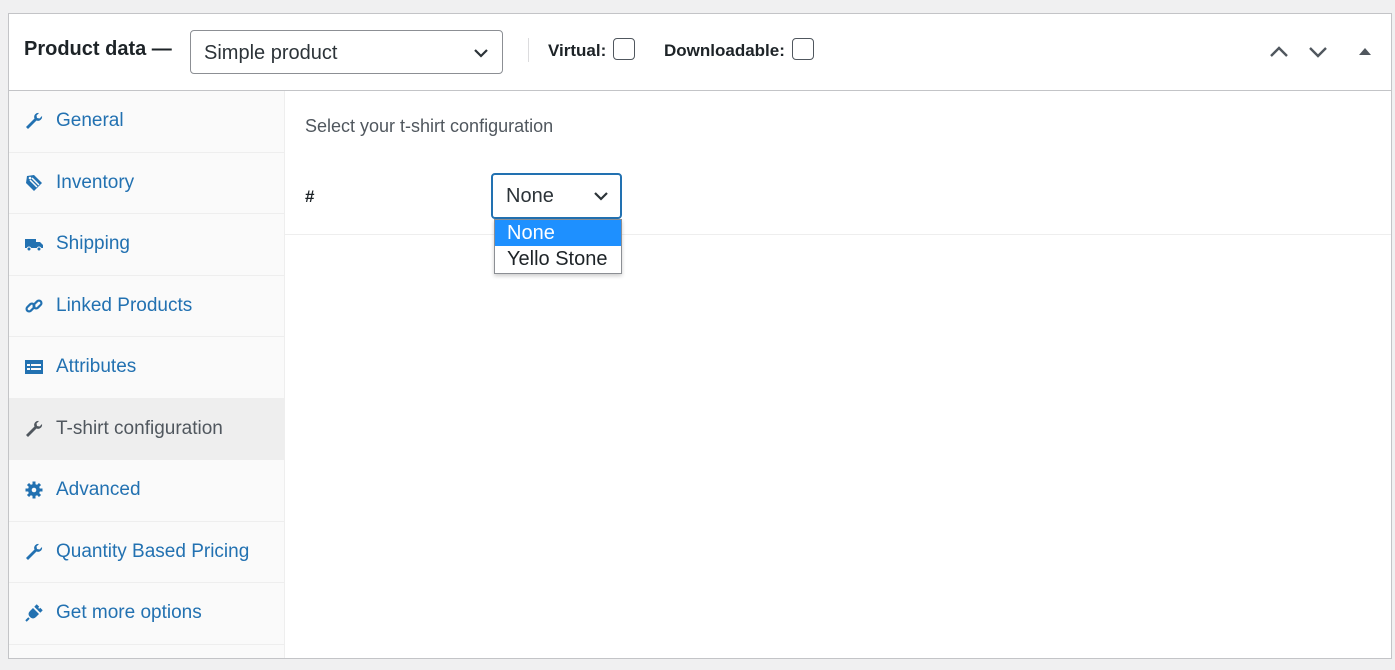 The image size is (1395, 670). Describe the element at coordinates (429, 126) in the screenshot. I see `section-intro: Select your t-shirt configuration` at that location.